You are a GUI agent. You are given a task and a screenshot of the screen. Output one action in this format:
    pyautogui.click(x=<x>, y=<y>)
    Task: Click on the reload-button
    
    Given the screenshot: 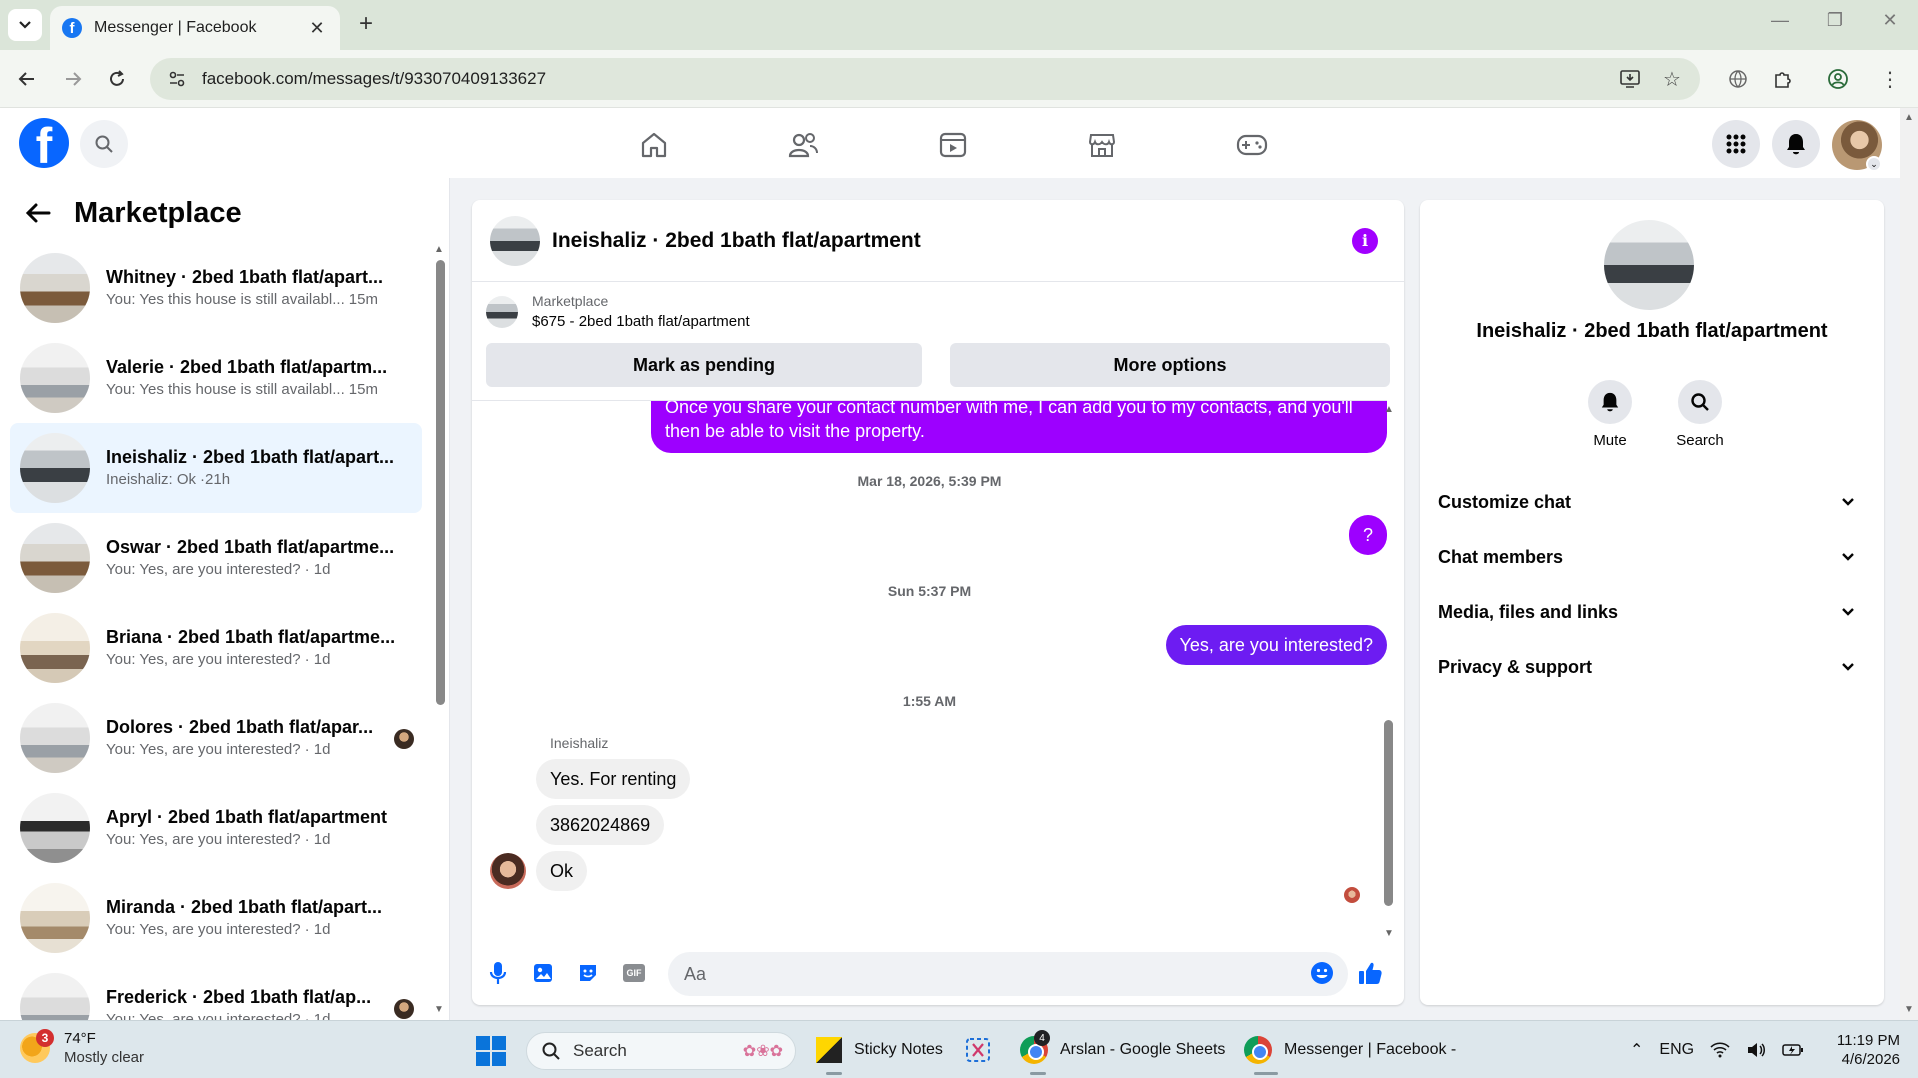 What is the action you would take?
    pyautogui.click(x=117, y=79)
    